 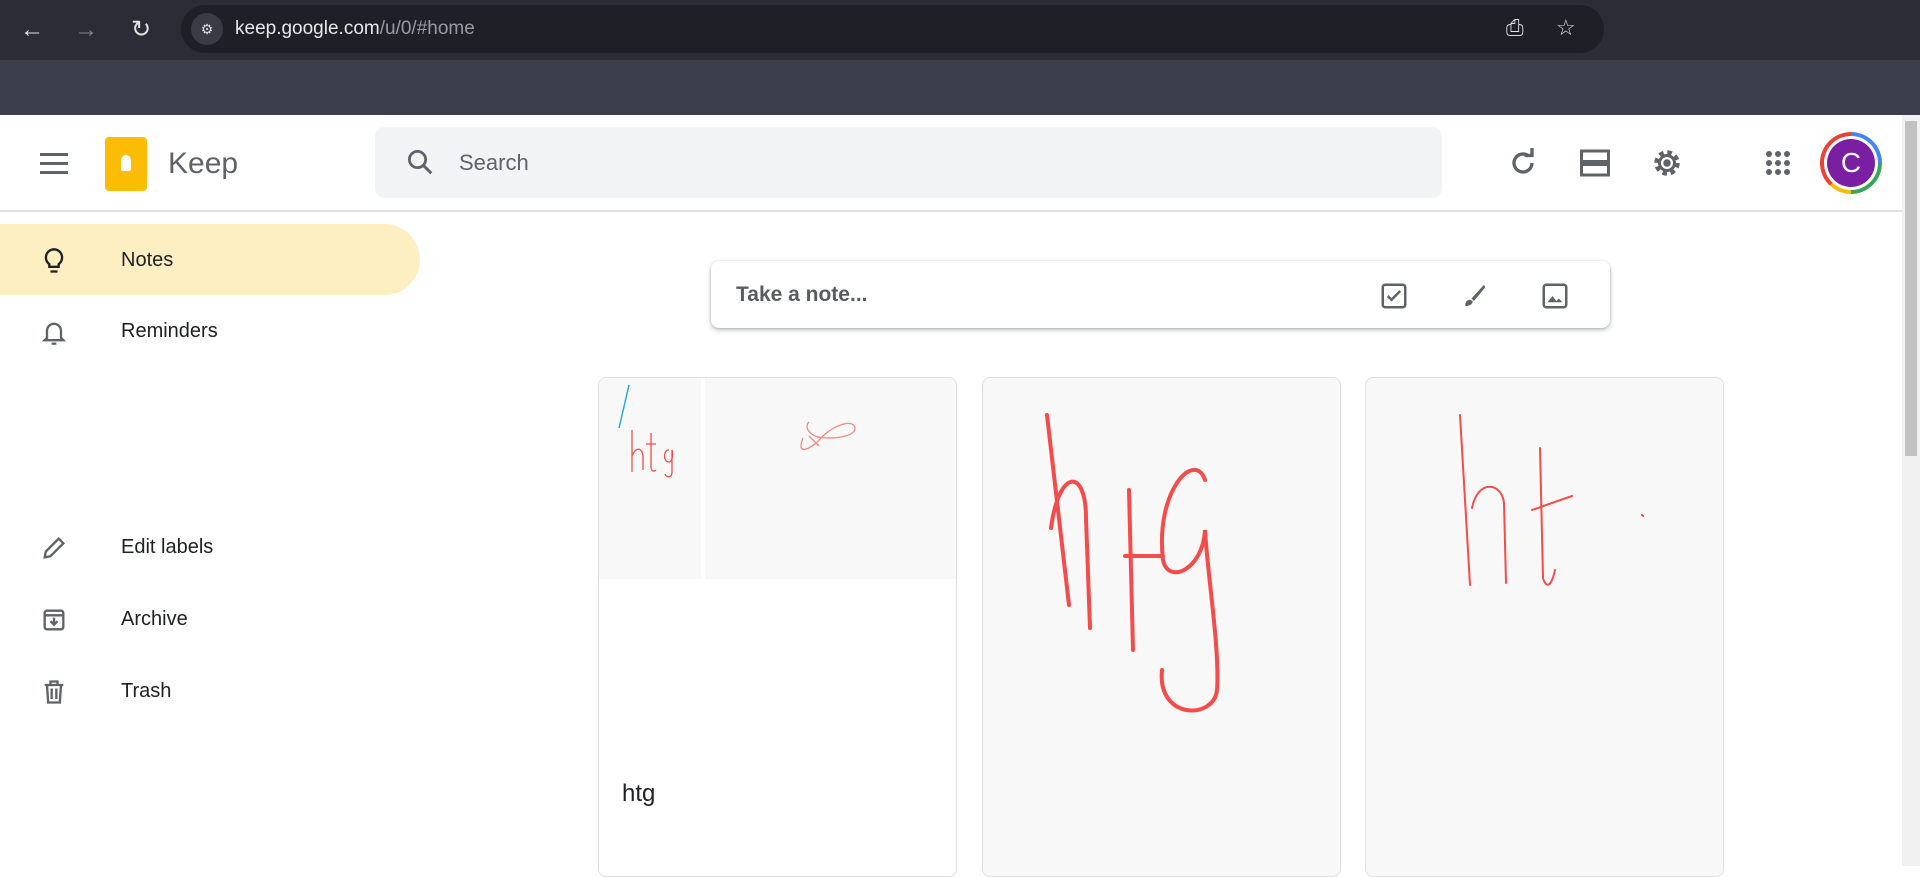 What do you see at coordinates (1474, 296) in the screenshot?
I see `new-drawing-brush-icon` at bounding box center [1474, 296].